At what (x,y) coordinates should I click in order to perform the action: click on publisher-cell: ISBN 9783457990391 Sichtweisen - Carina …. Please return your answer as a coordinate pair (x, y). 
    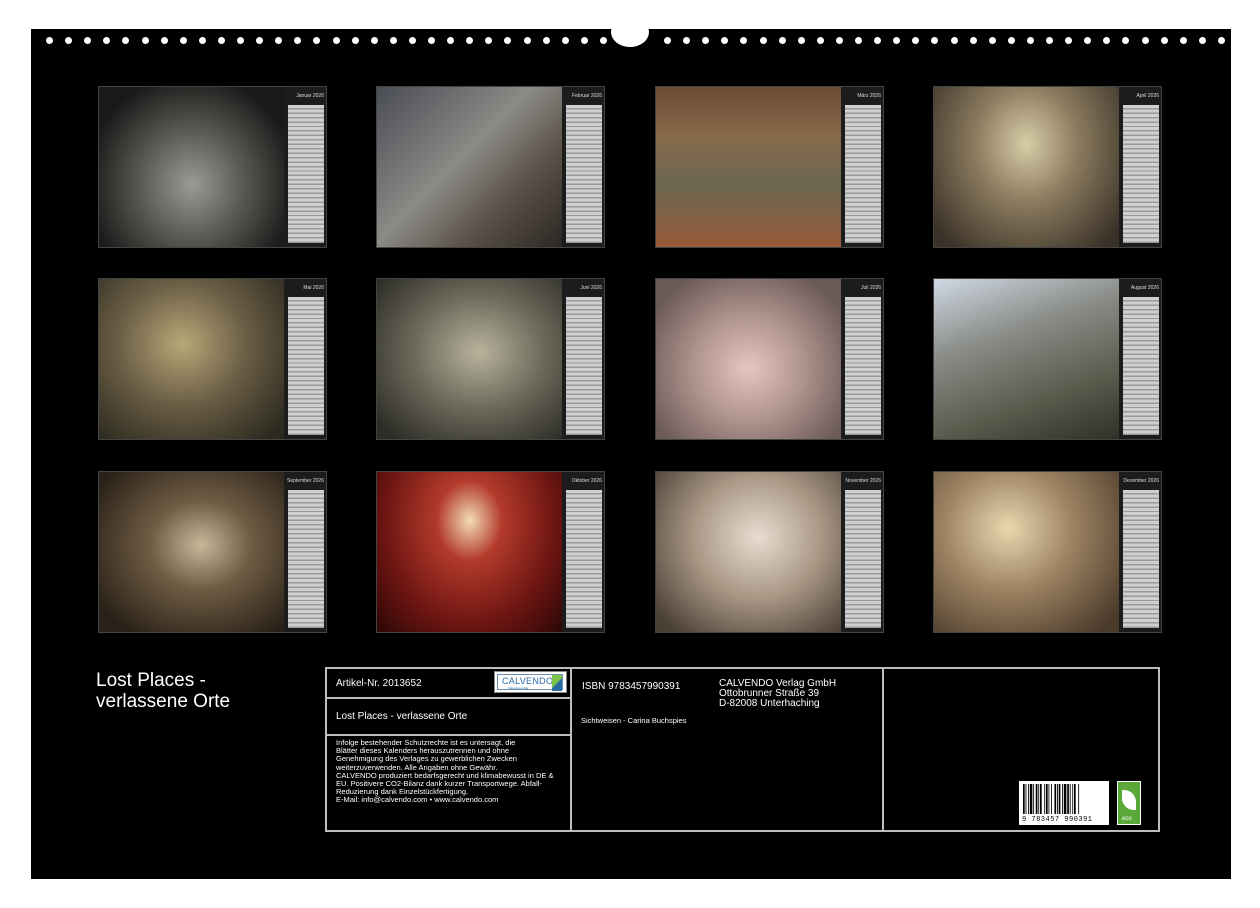
    Looking at the image, I should click on (728, 749).